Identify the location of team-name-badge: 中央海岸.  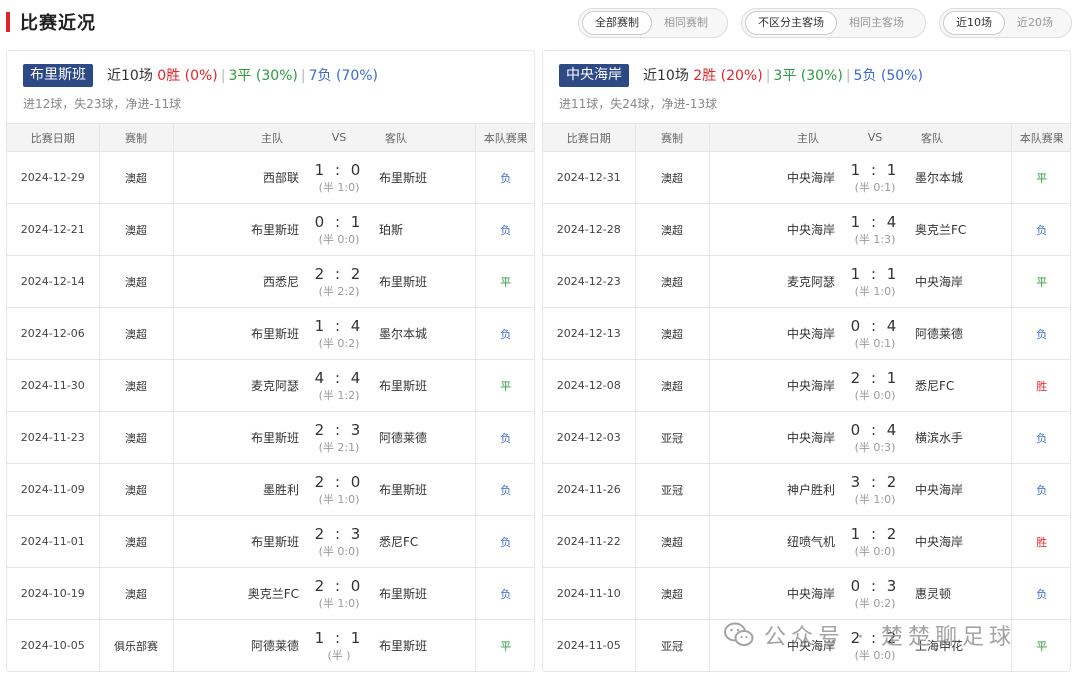
(594, 75).